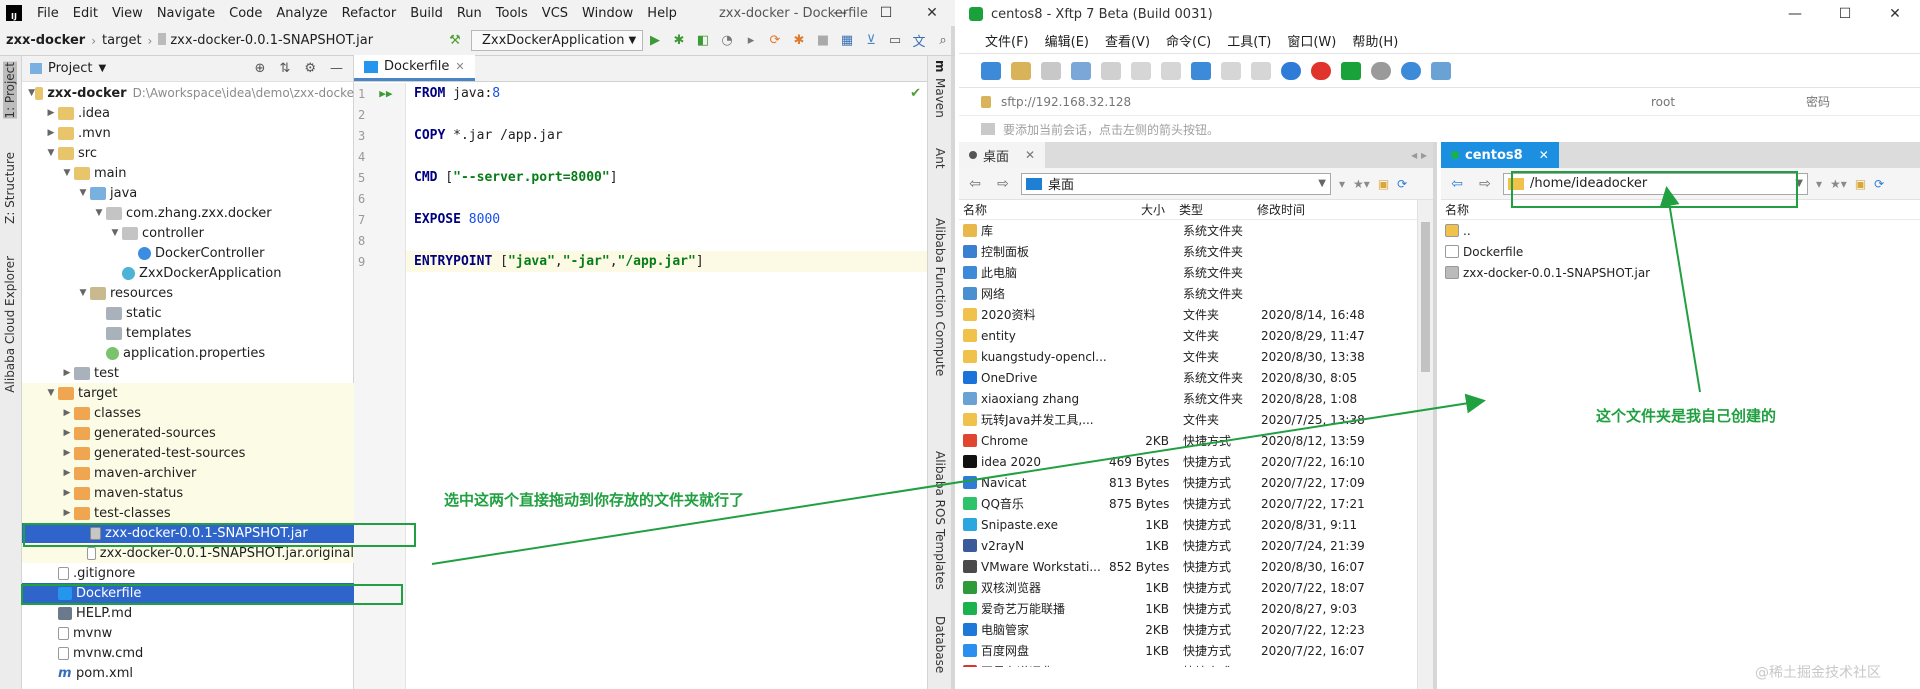 This screenshot has height=689, width=1920. What do you see at coordinates (1818, 673) in the screenshot?
I see `watermark: @稀土掘金技术社区` at bounding box center [1818, 673].